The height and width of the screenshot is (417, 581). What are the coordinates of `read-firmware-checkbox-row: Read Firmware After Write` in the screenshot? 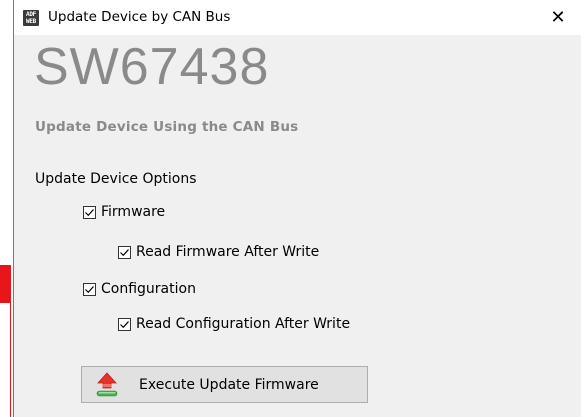 It's located at (218, 252).